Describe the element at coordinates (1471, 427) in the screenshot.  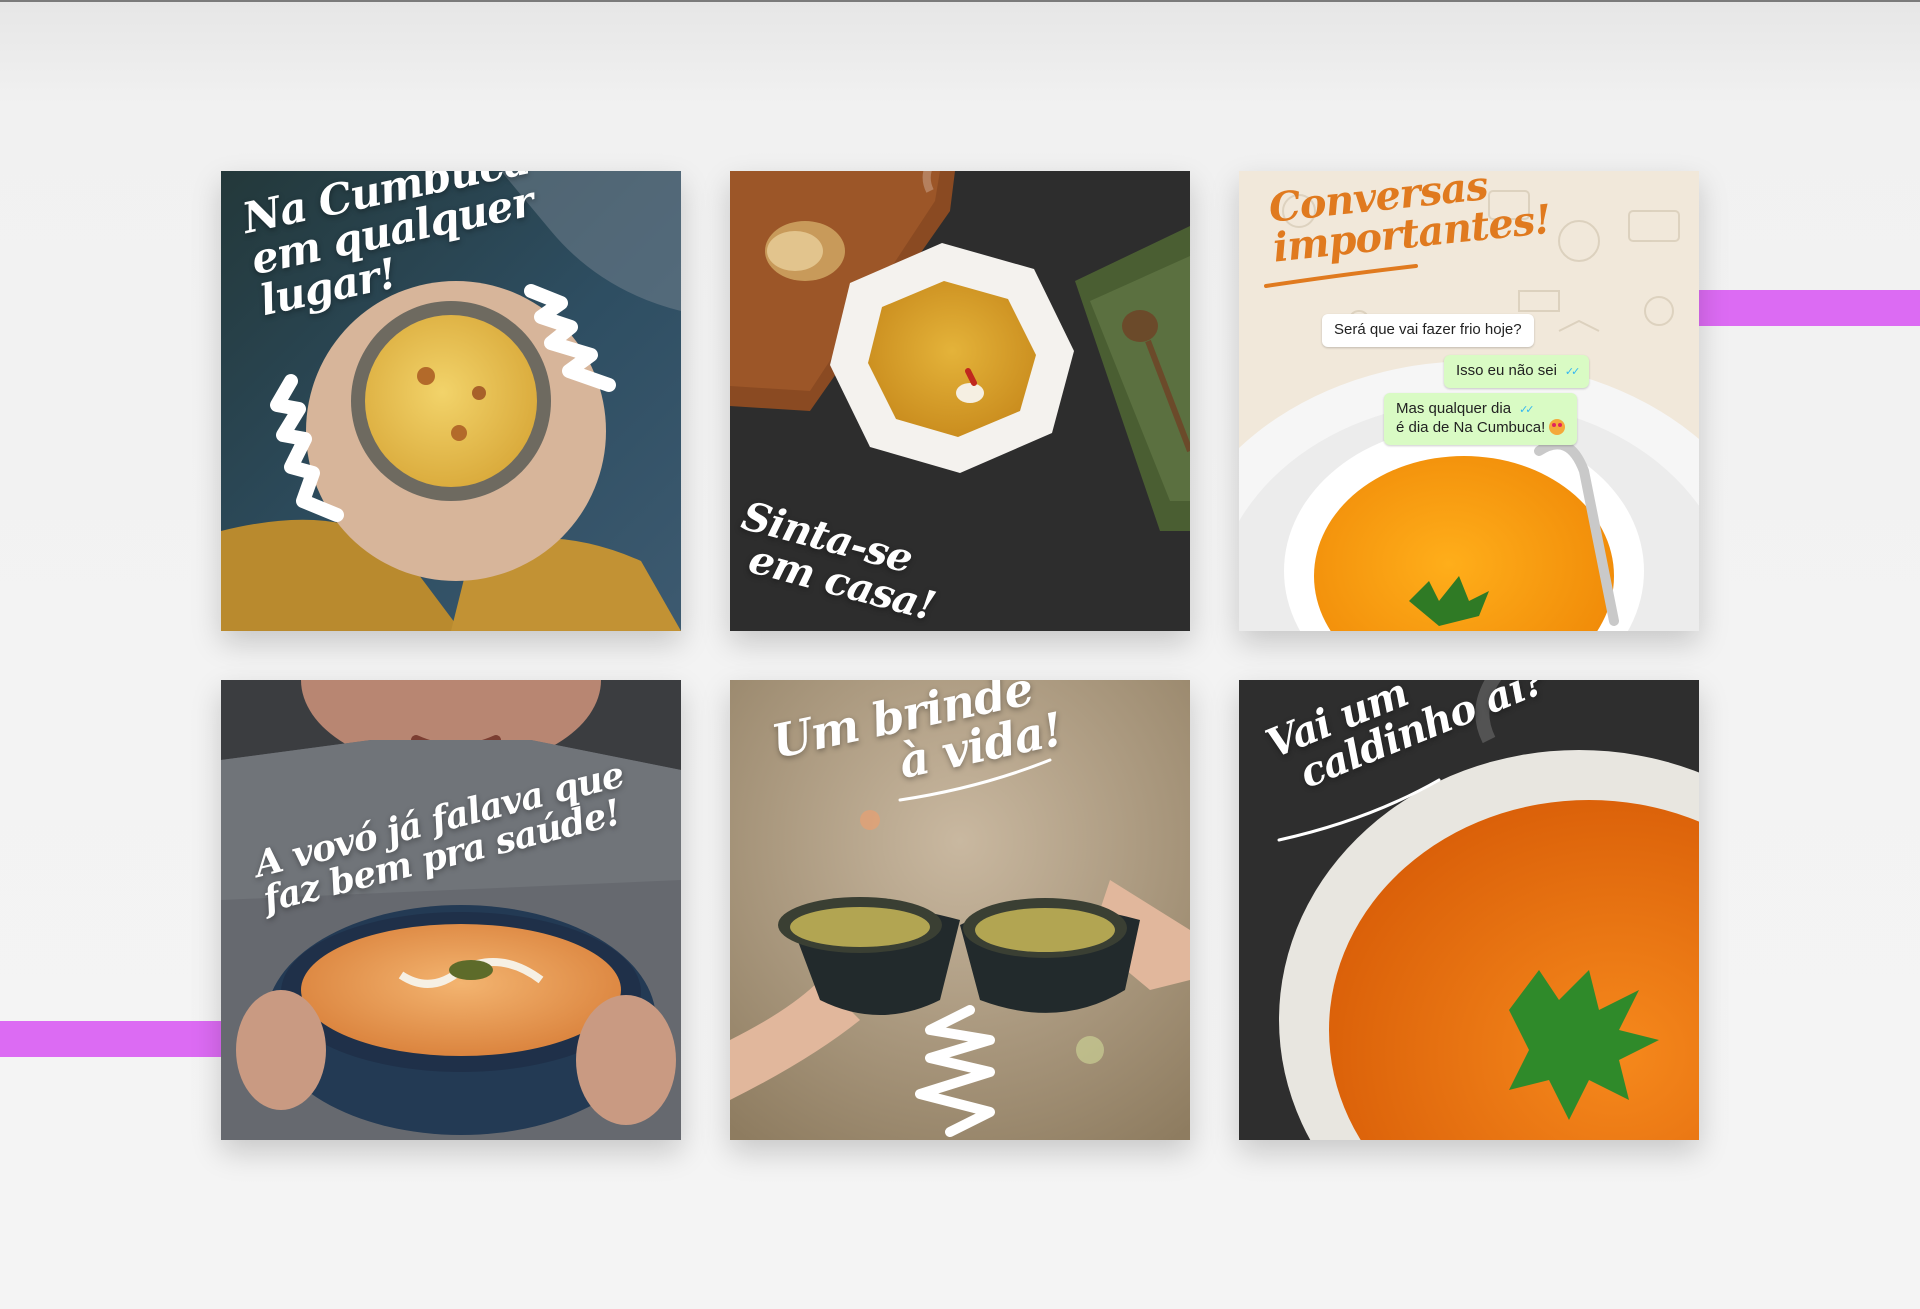
I see `chat-text: é dia de Na Cumbuca!` at that location.